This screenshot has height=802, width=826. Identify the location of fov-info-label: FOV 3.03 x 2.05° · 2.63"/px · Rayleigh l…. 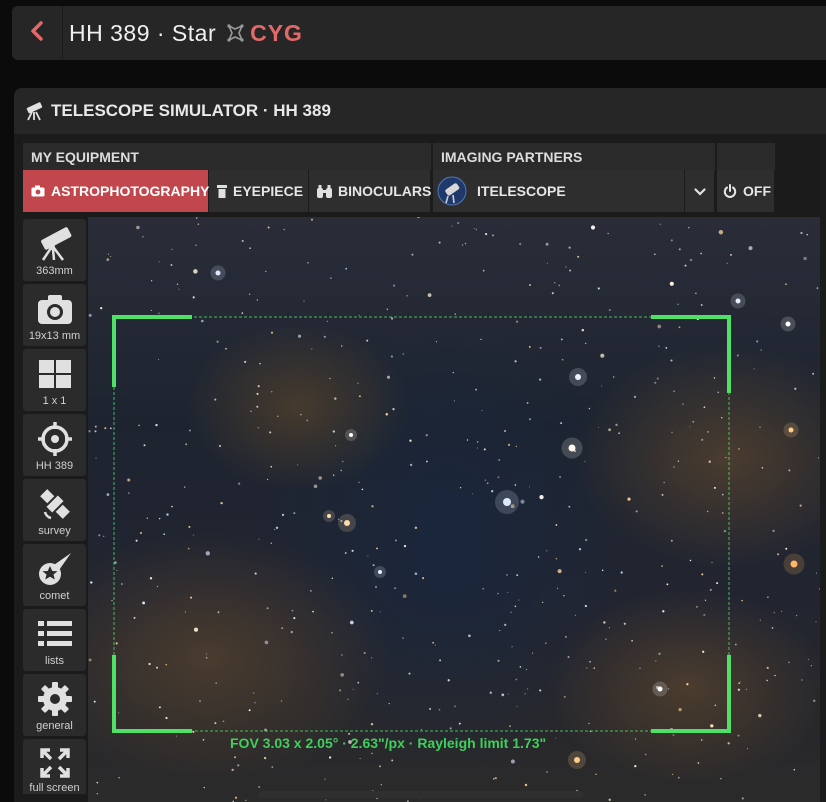
(388, 743).